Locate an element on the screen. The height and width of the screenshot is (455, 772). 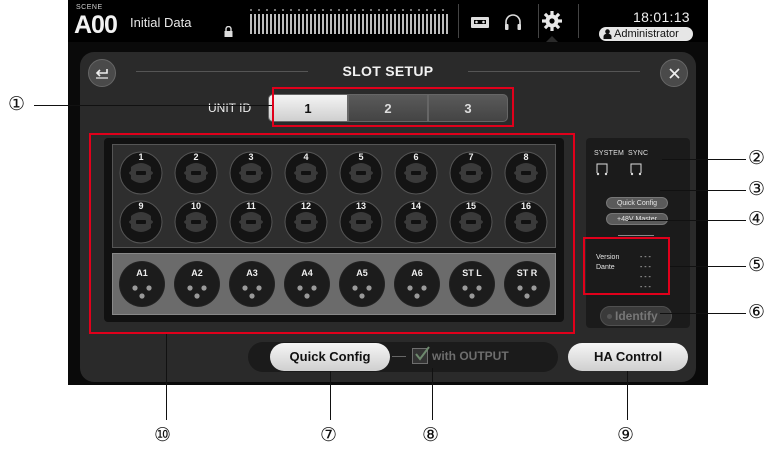
user-name: Administrator is located at coordinates (646, 34).